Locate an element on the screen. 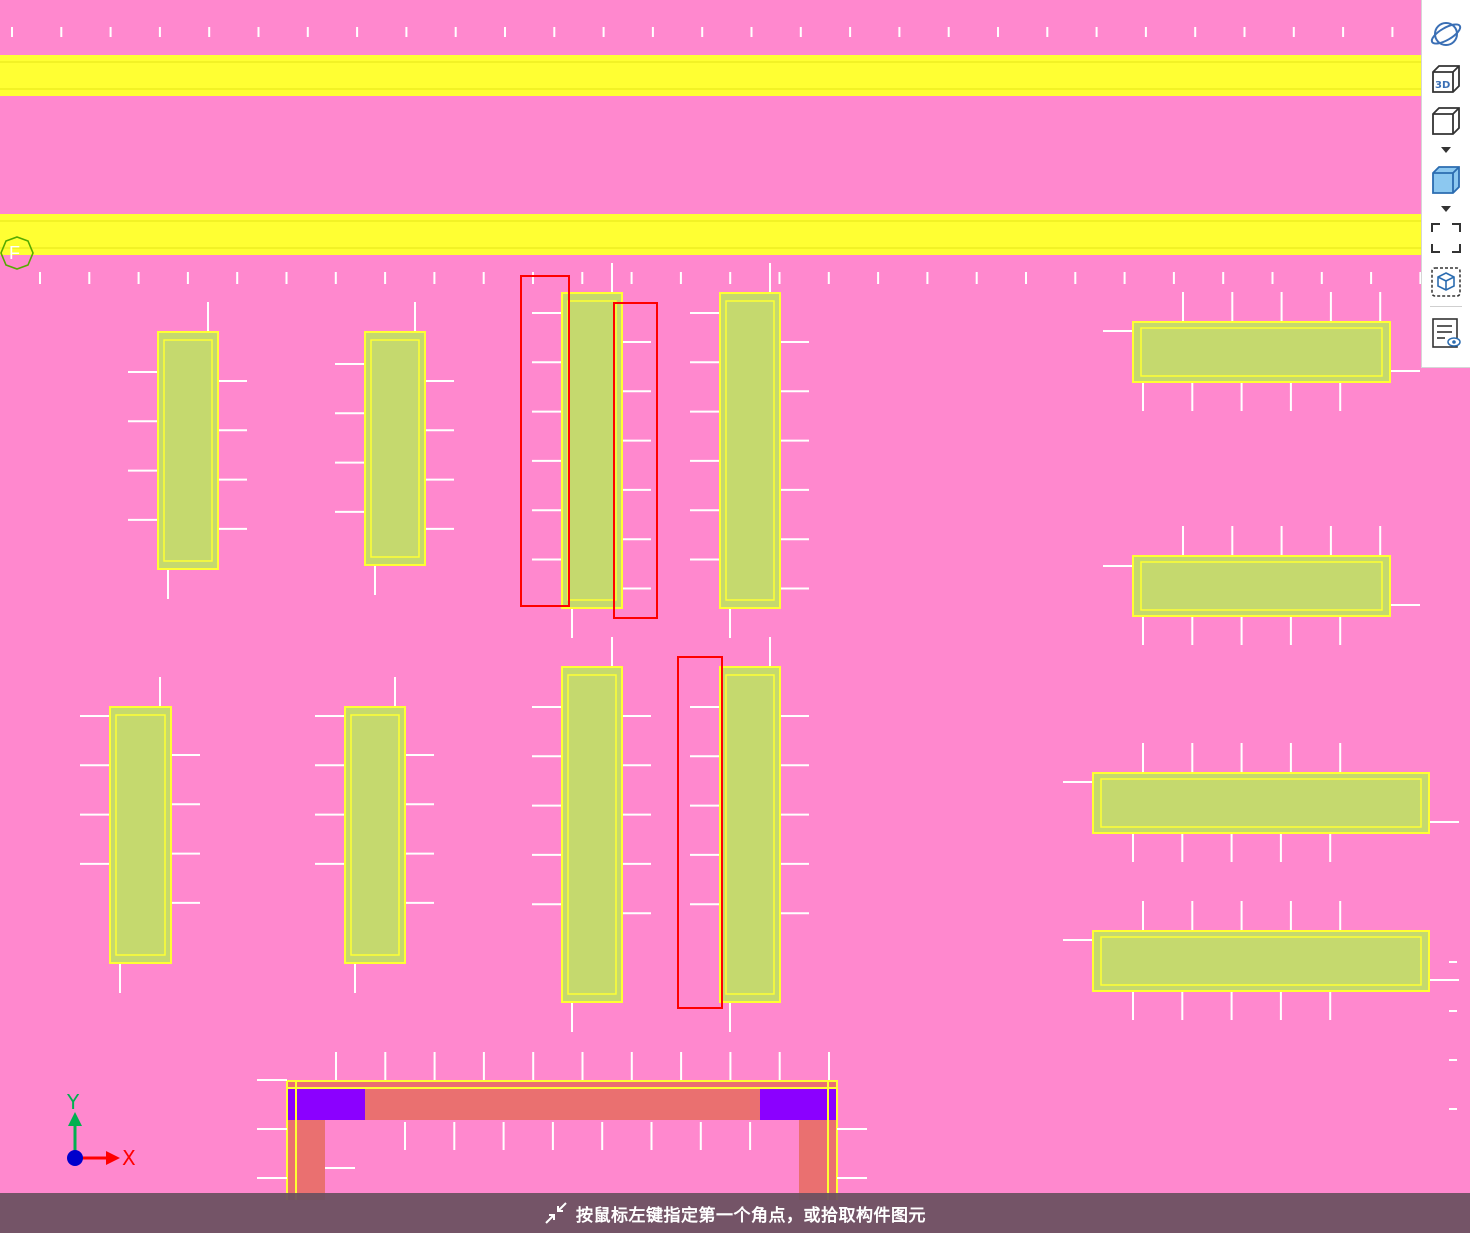  wireframe-dropdown-caret-icon is located at coordinates (1446, 150).